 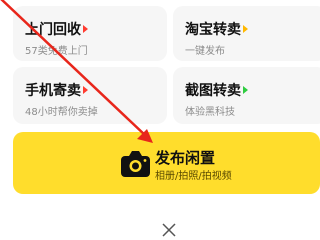 What do you see at coordinates (193, 176) in the screenshot?
I see `publish-subtitle: 相册/拍照/拍视频` at bounding box center [193, 176].